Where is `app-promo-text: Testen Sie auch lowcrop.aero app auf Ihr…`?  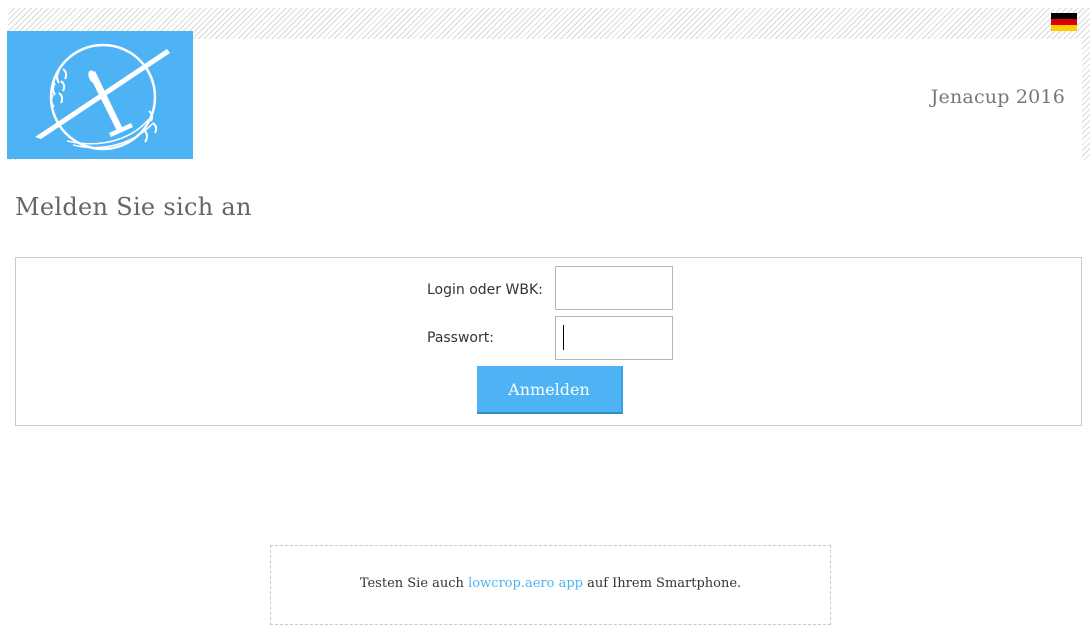 app-promo-text: Testen Sie auch lowcrop.aero app auf Ihr… is located at coordinates (550, 583).